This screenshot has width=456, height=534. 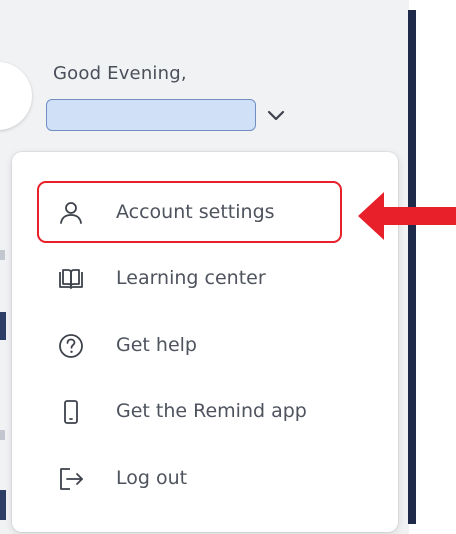 I want to click on greeting-text: Good Evening,, so click(x=120, y=73).